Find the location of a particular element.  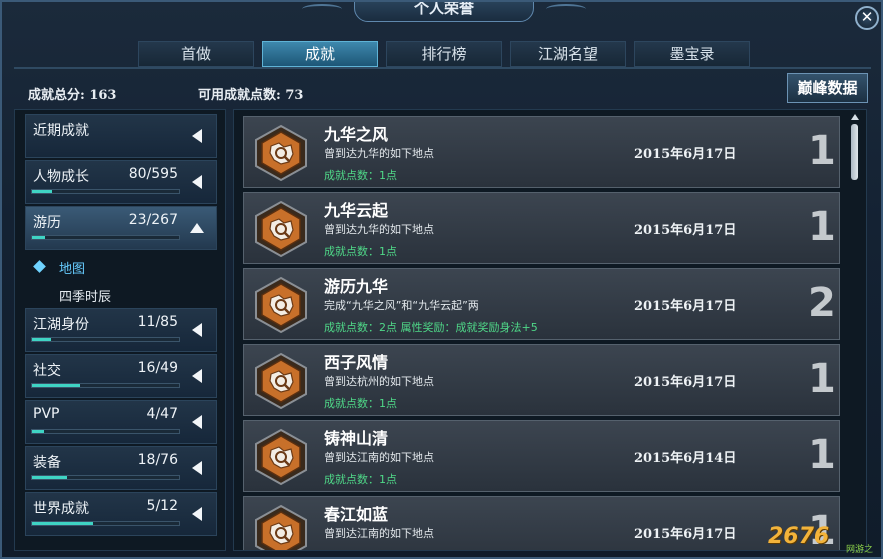

achievement-desc: 曾到达九华的如下地点 is located at coordinates (379, 153).